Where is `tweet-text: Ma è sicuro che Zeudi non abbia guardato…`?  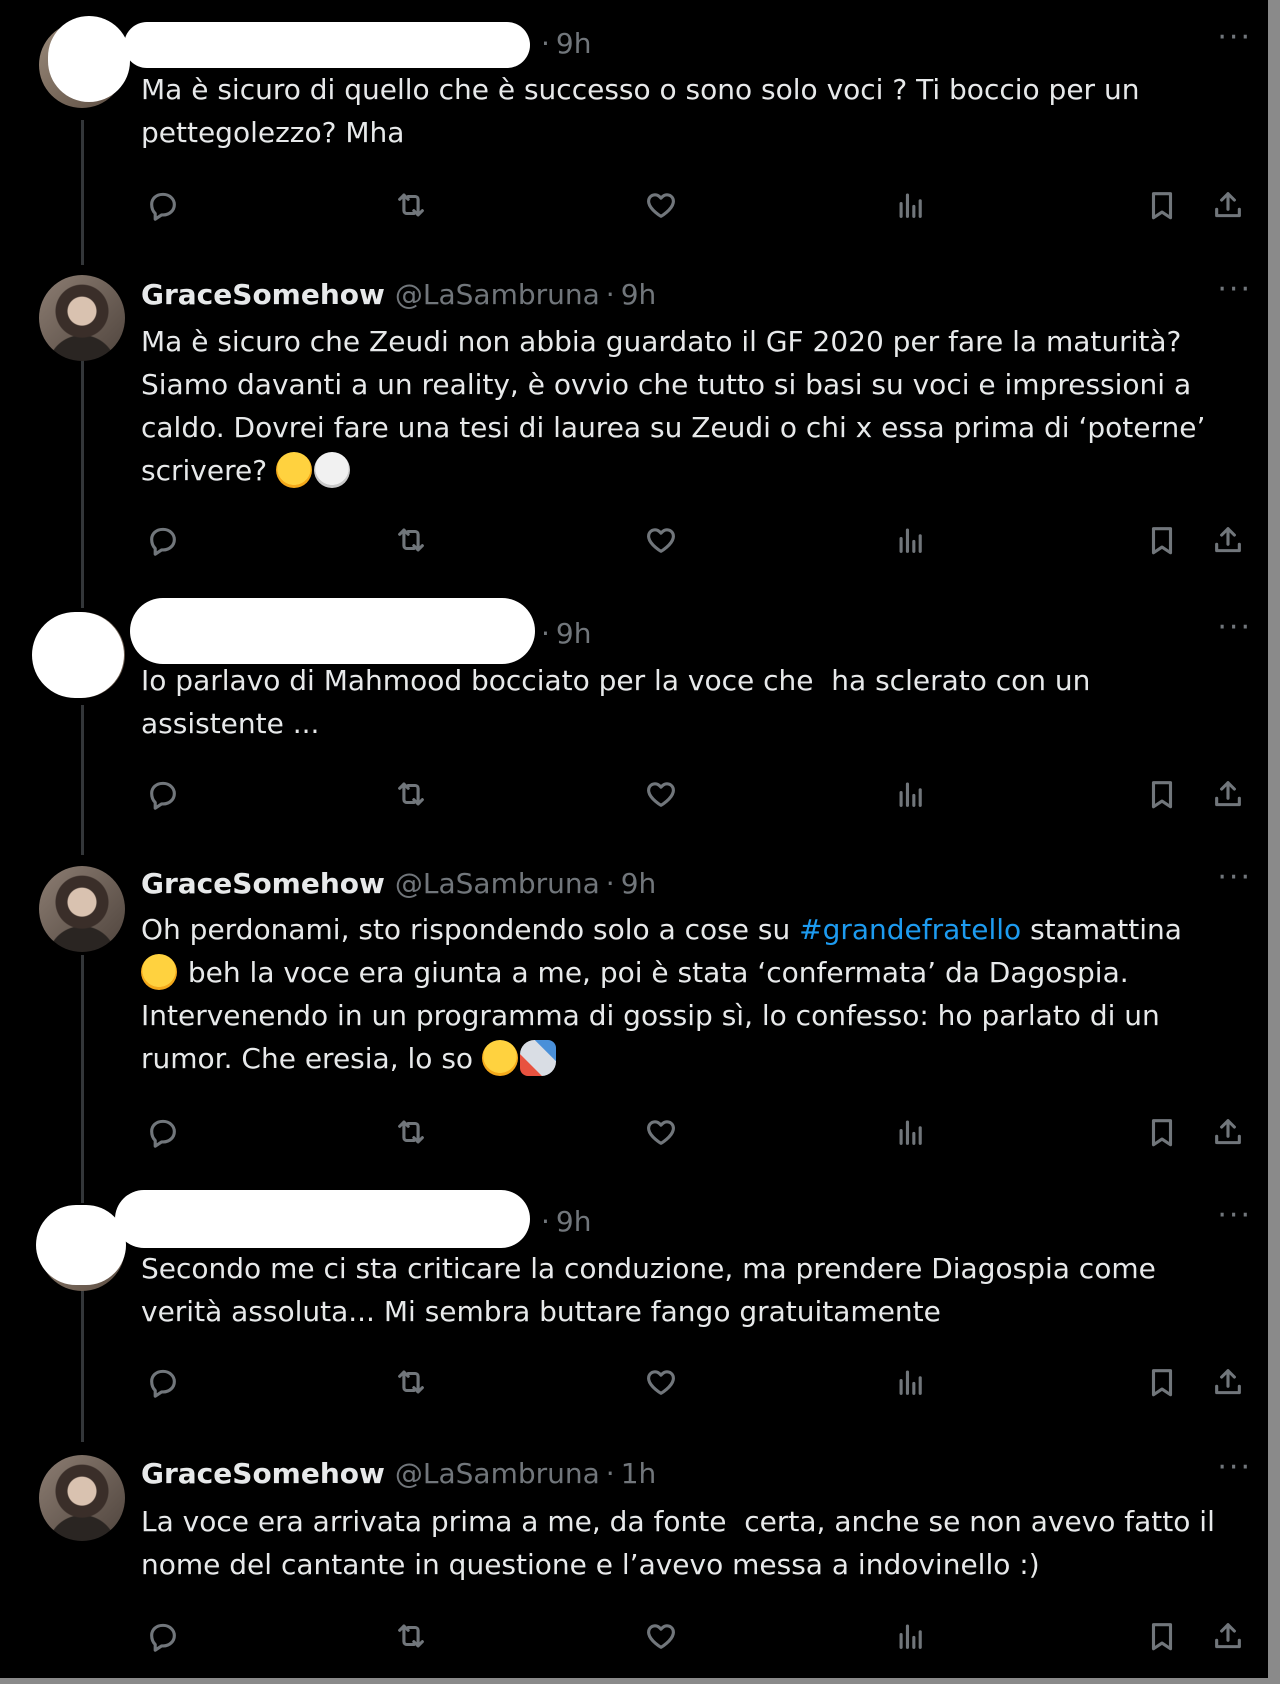 tweet-text: Ma è sicuro che Zeudi non abbia guardato… is located at coordinates (691, 406).